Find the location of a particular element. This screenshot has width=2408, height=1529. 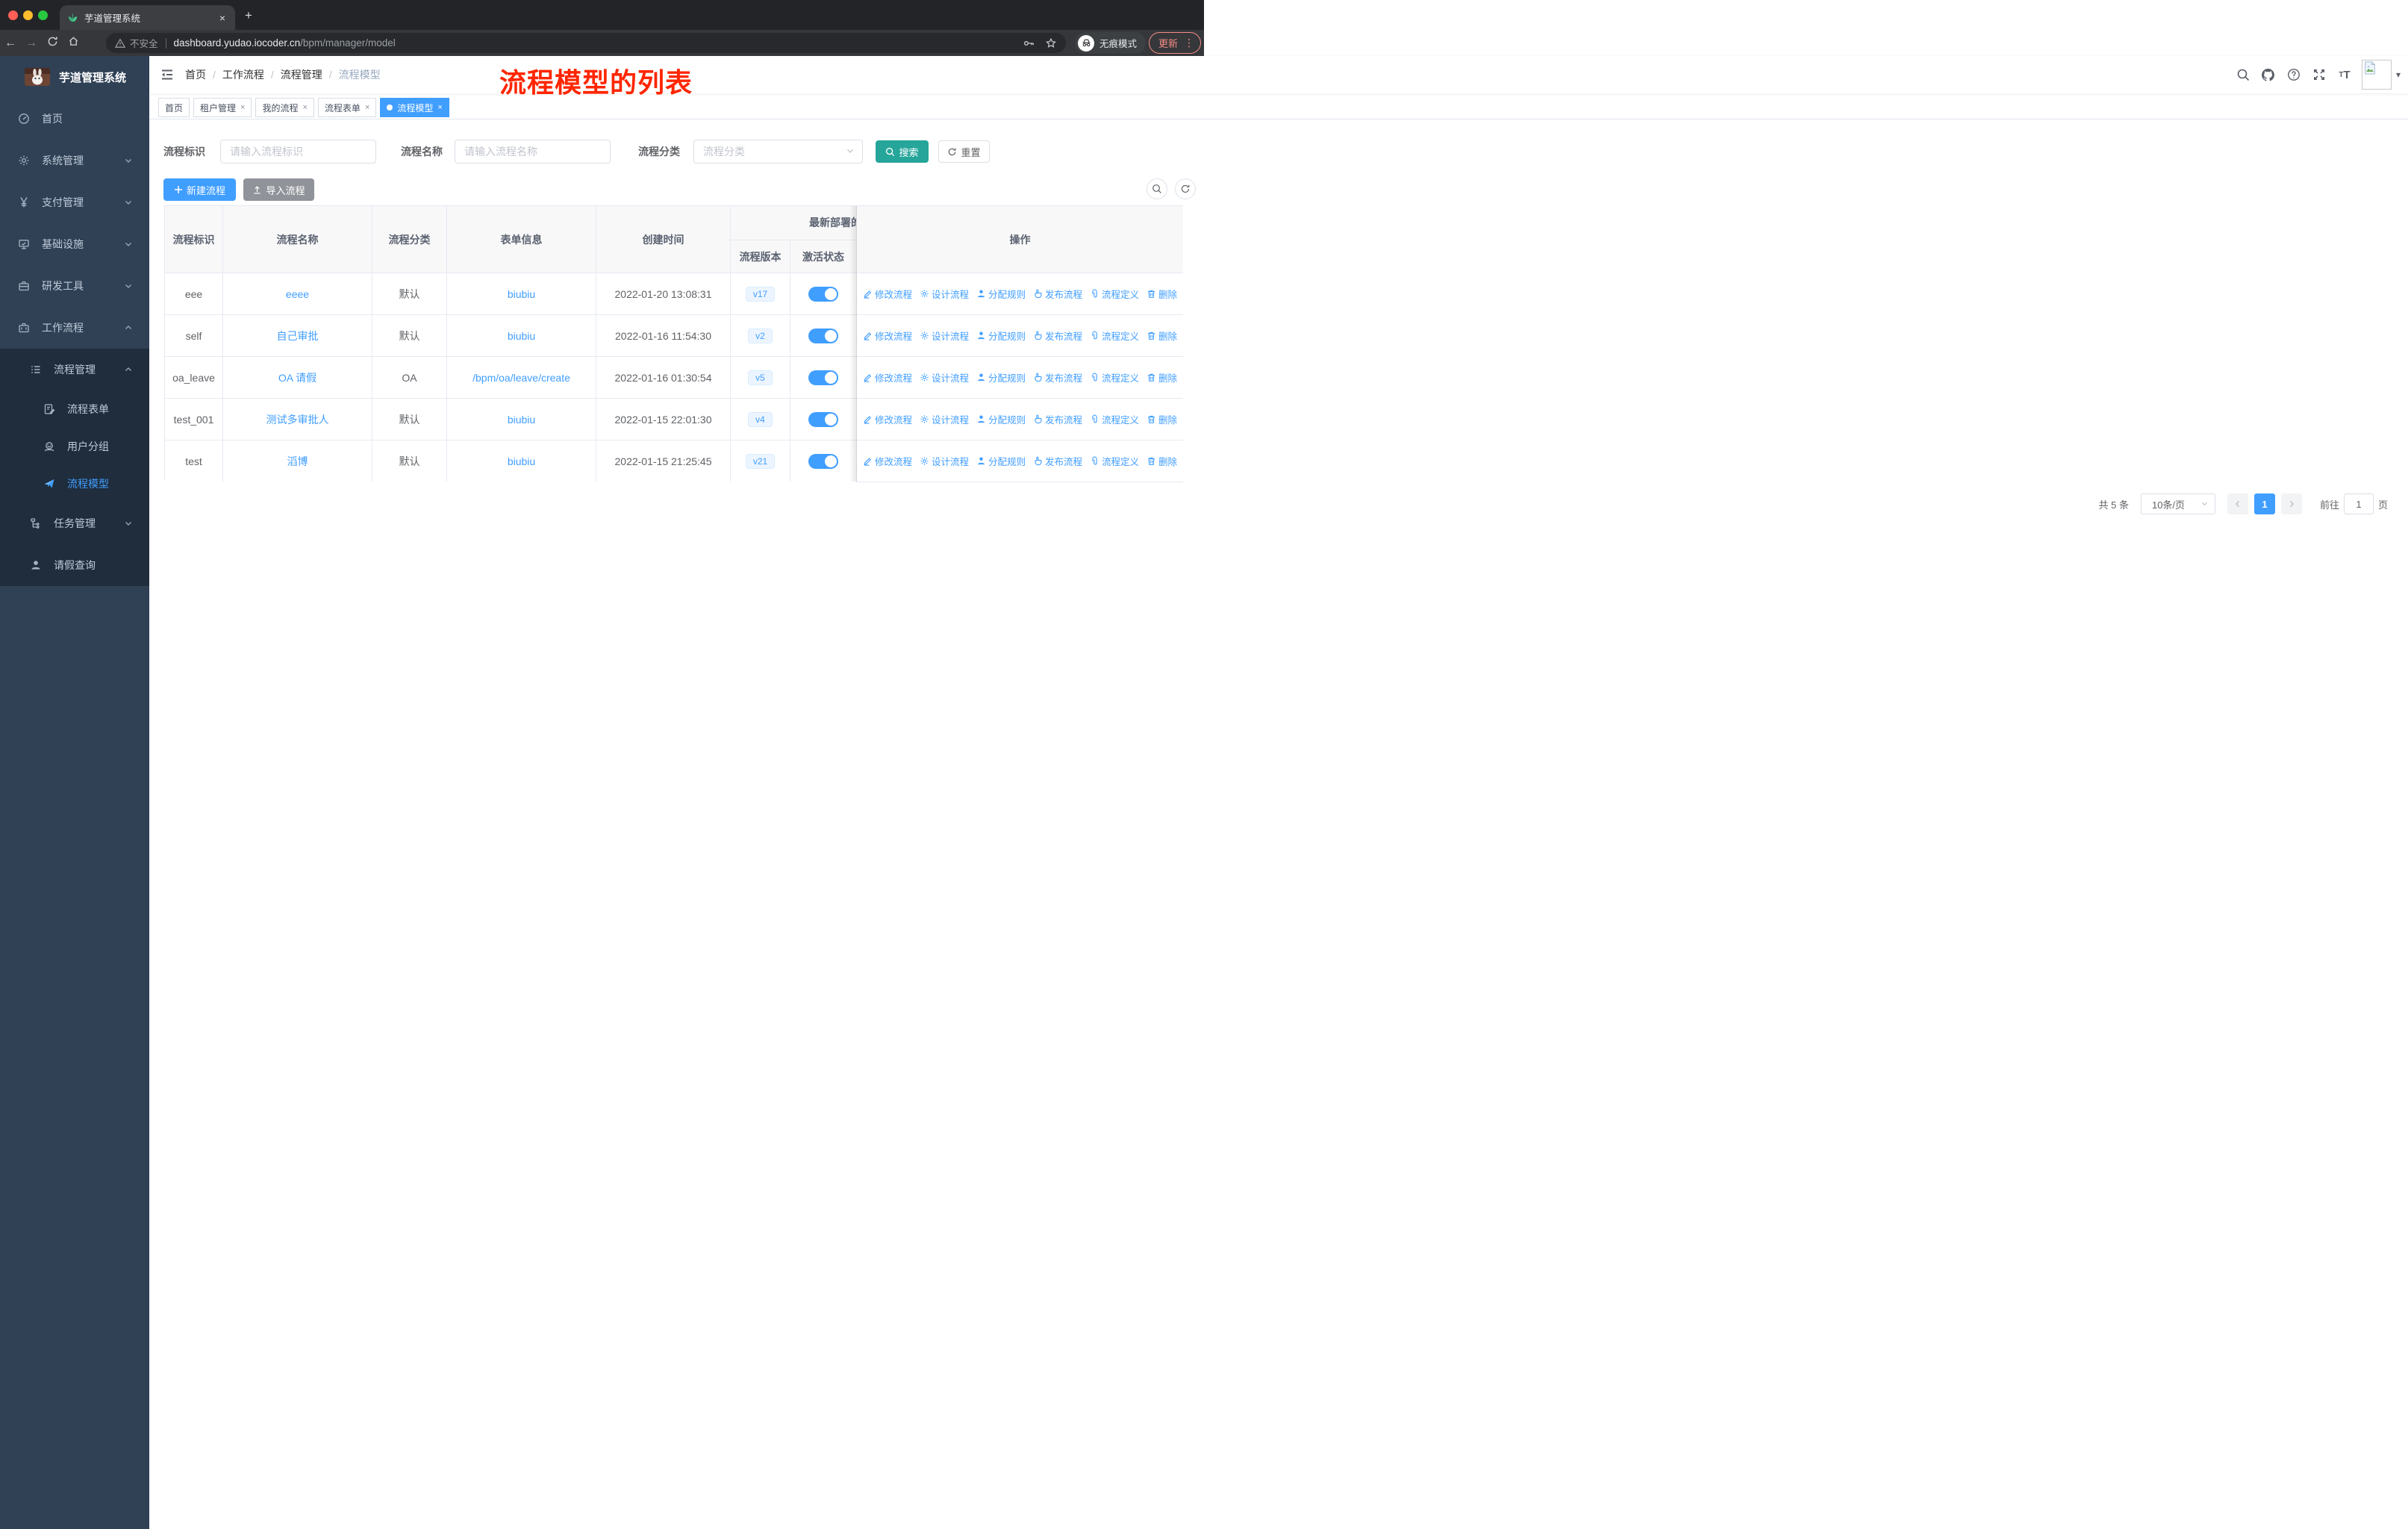

reload-icon is located at coordinates (52, 43).